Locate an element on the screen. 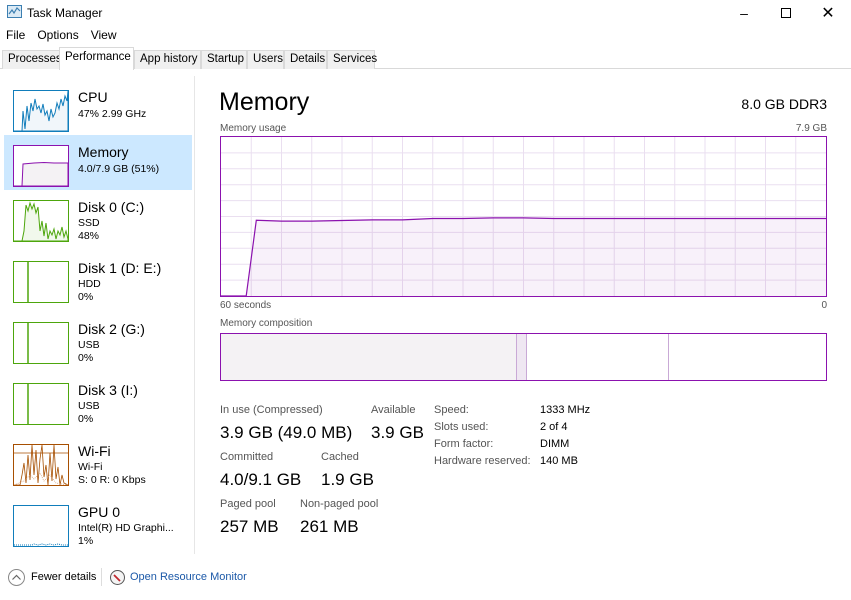 The width and height of the screenshot is (851, 600). tab-performance: Performance is located at coordinates (96, 58).